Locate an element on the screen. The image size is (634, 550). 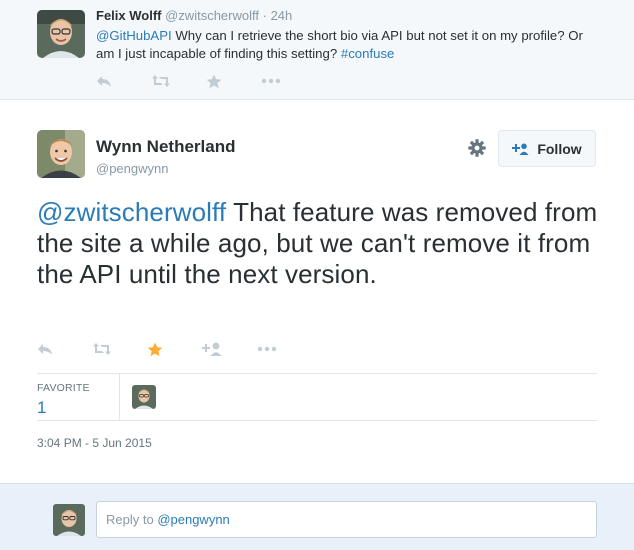
reply-placeholder-handle: @pengwynn is located at coordinates (193, 519).